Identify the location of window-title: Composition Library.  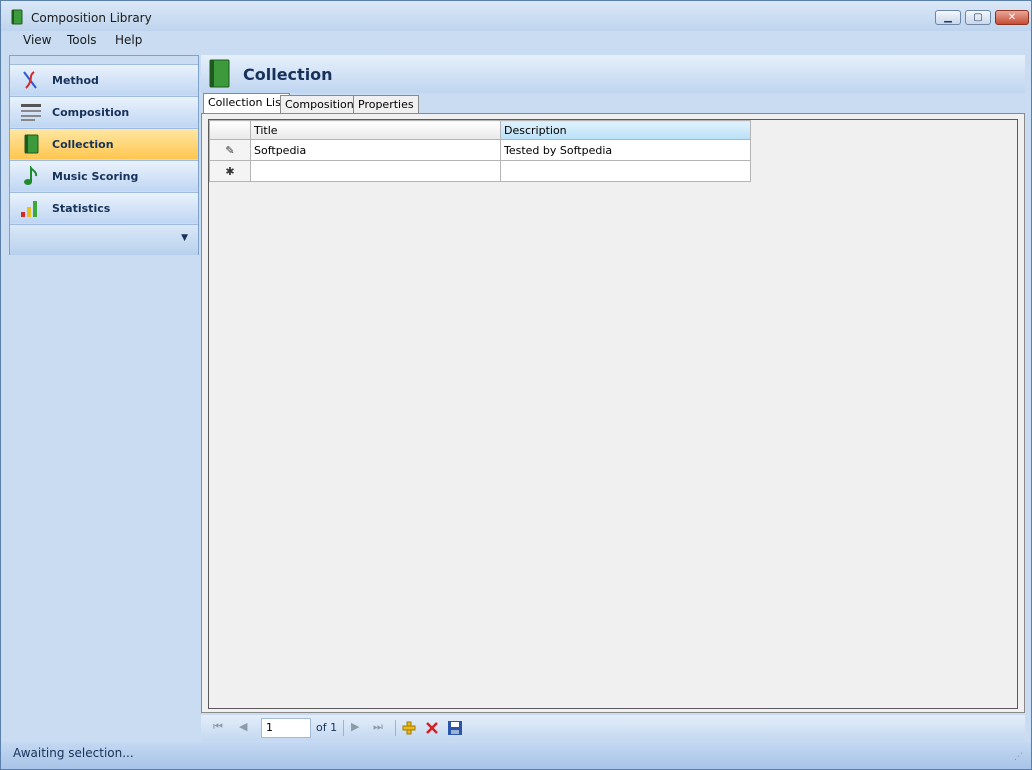
(91, 18).